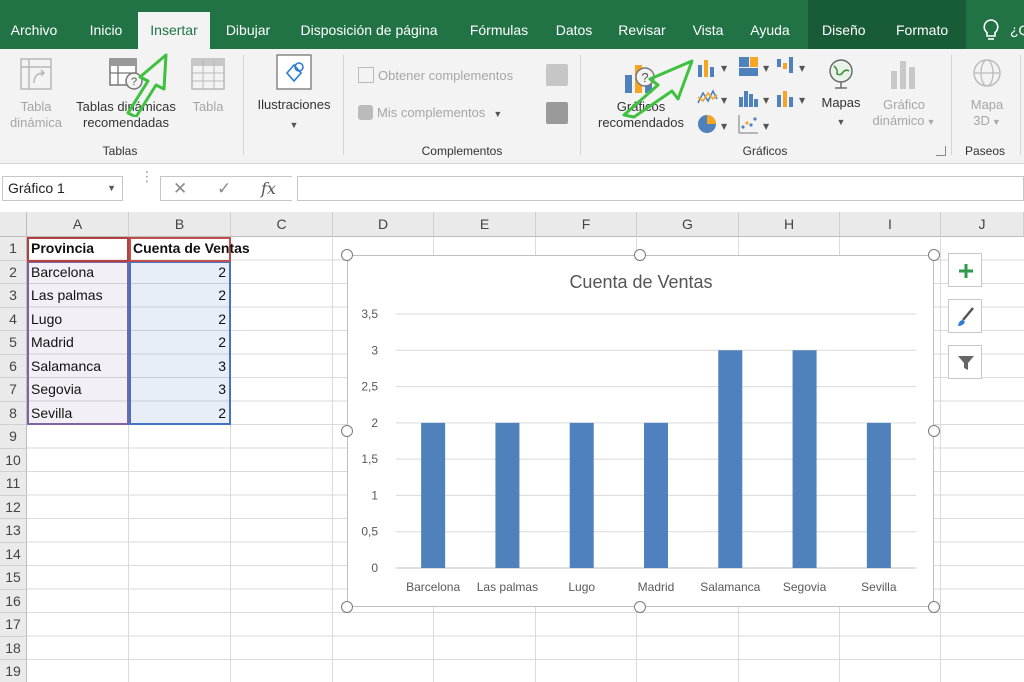 Image resolution: width=1024 pixels, height=682 pixels. Describe the element at coordinates (717, 98) in the screenshot. I see `line-chart-icon: ▼` at that location.